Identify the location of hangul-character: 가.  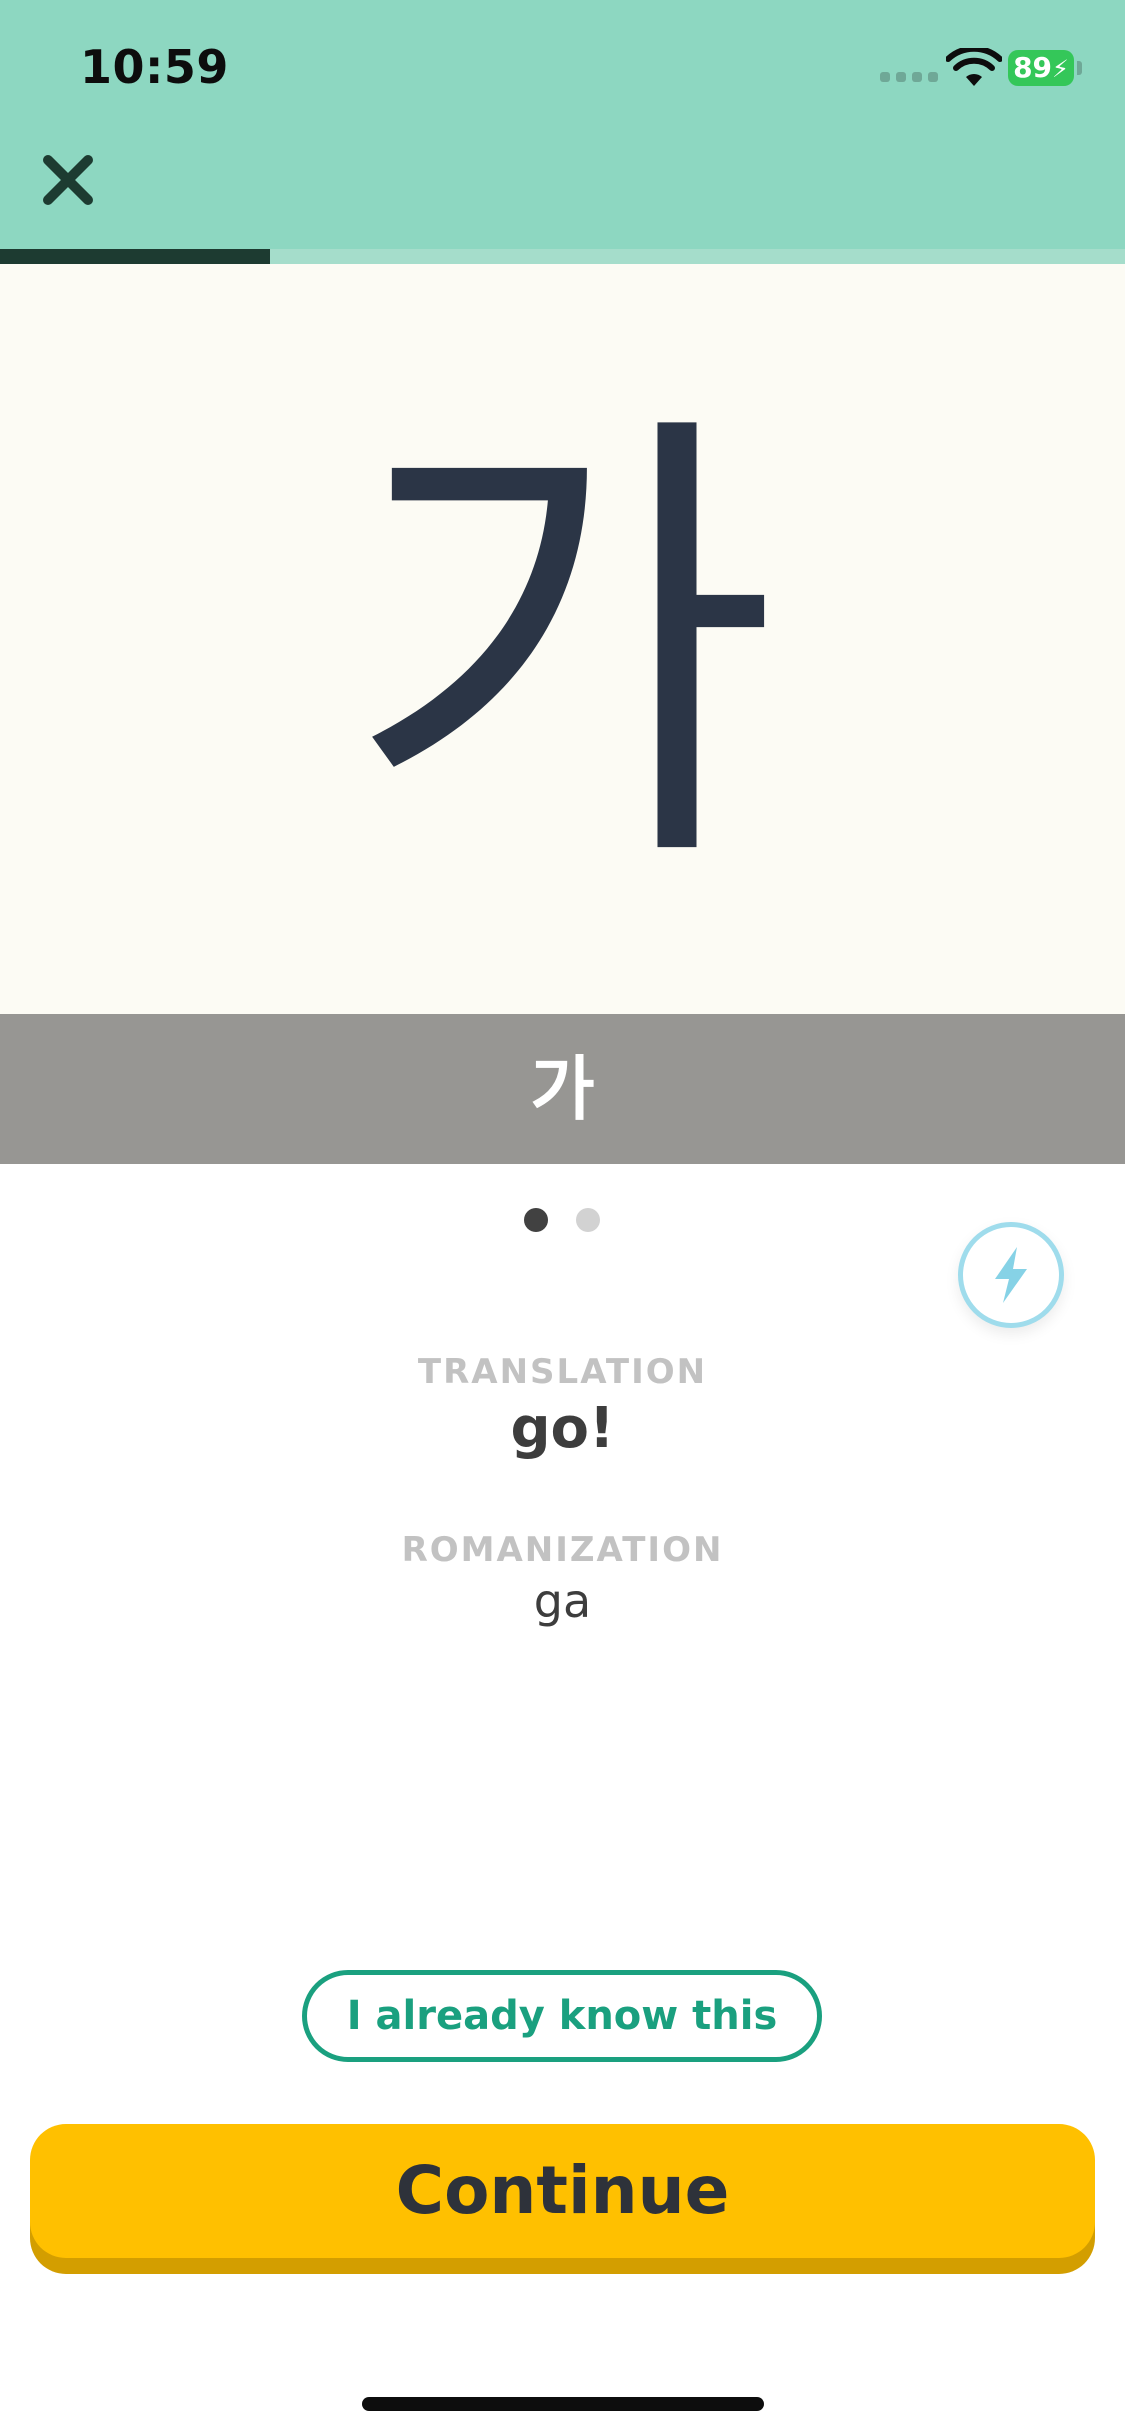
(562, 648).